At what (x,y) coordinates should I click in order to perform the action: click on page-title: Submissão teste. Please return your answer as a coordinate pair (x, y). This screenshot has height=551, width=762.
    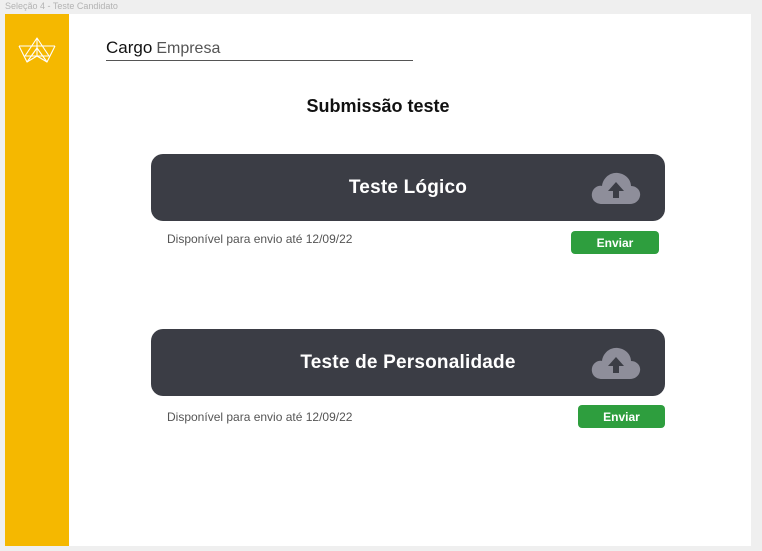
    Looking at the image, I should click on (378, 106).